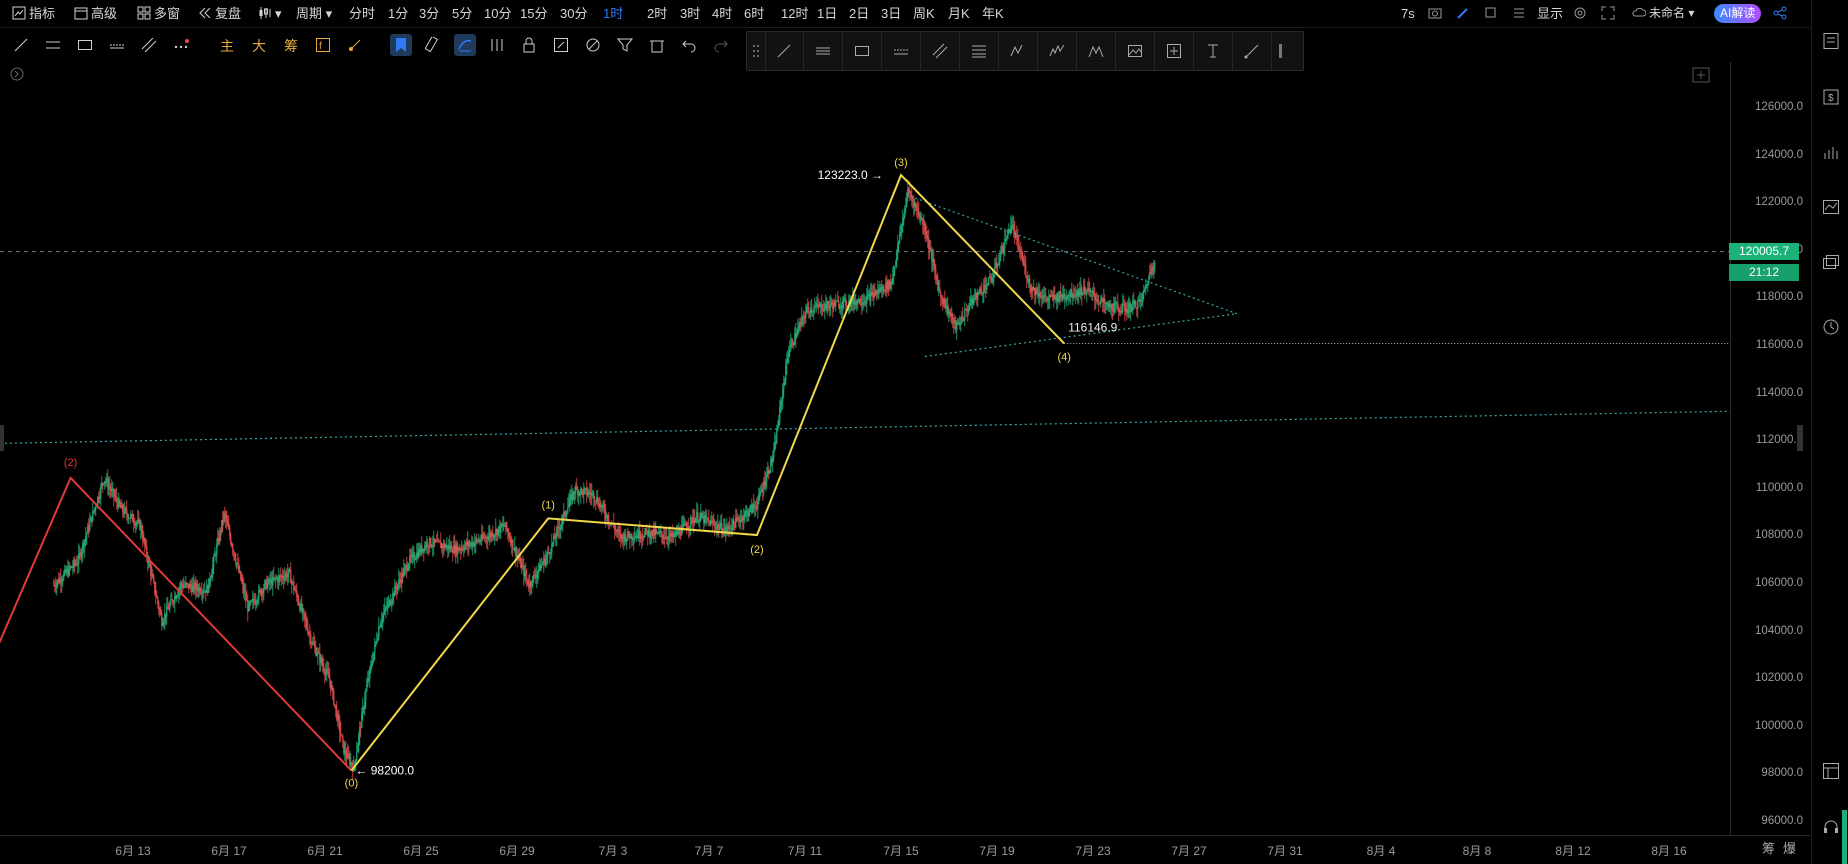 The image size is (1848, 864). What do you see at coordinates (314, 13) in the screenshot?
I see `period-dropdown: 周期 ▾` at bounding box center [314, 13].